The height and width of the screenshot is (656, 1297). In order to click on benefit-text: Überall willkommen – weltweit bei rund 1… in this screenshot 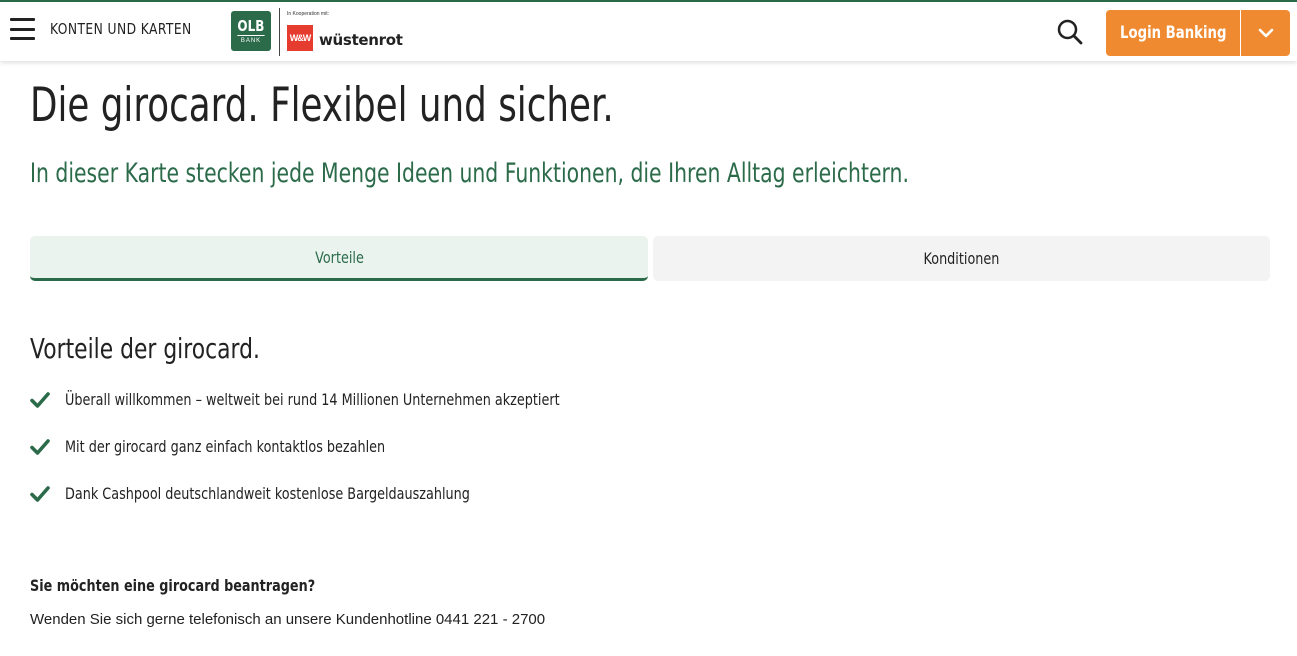, I will do `click(312, 399)`.